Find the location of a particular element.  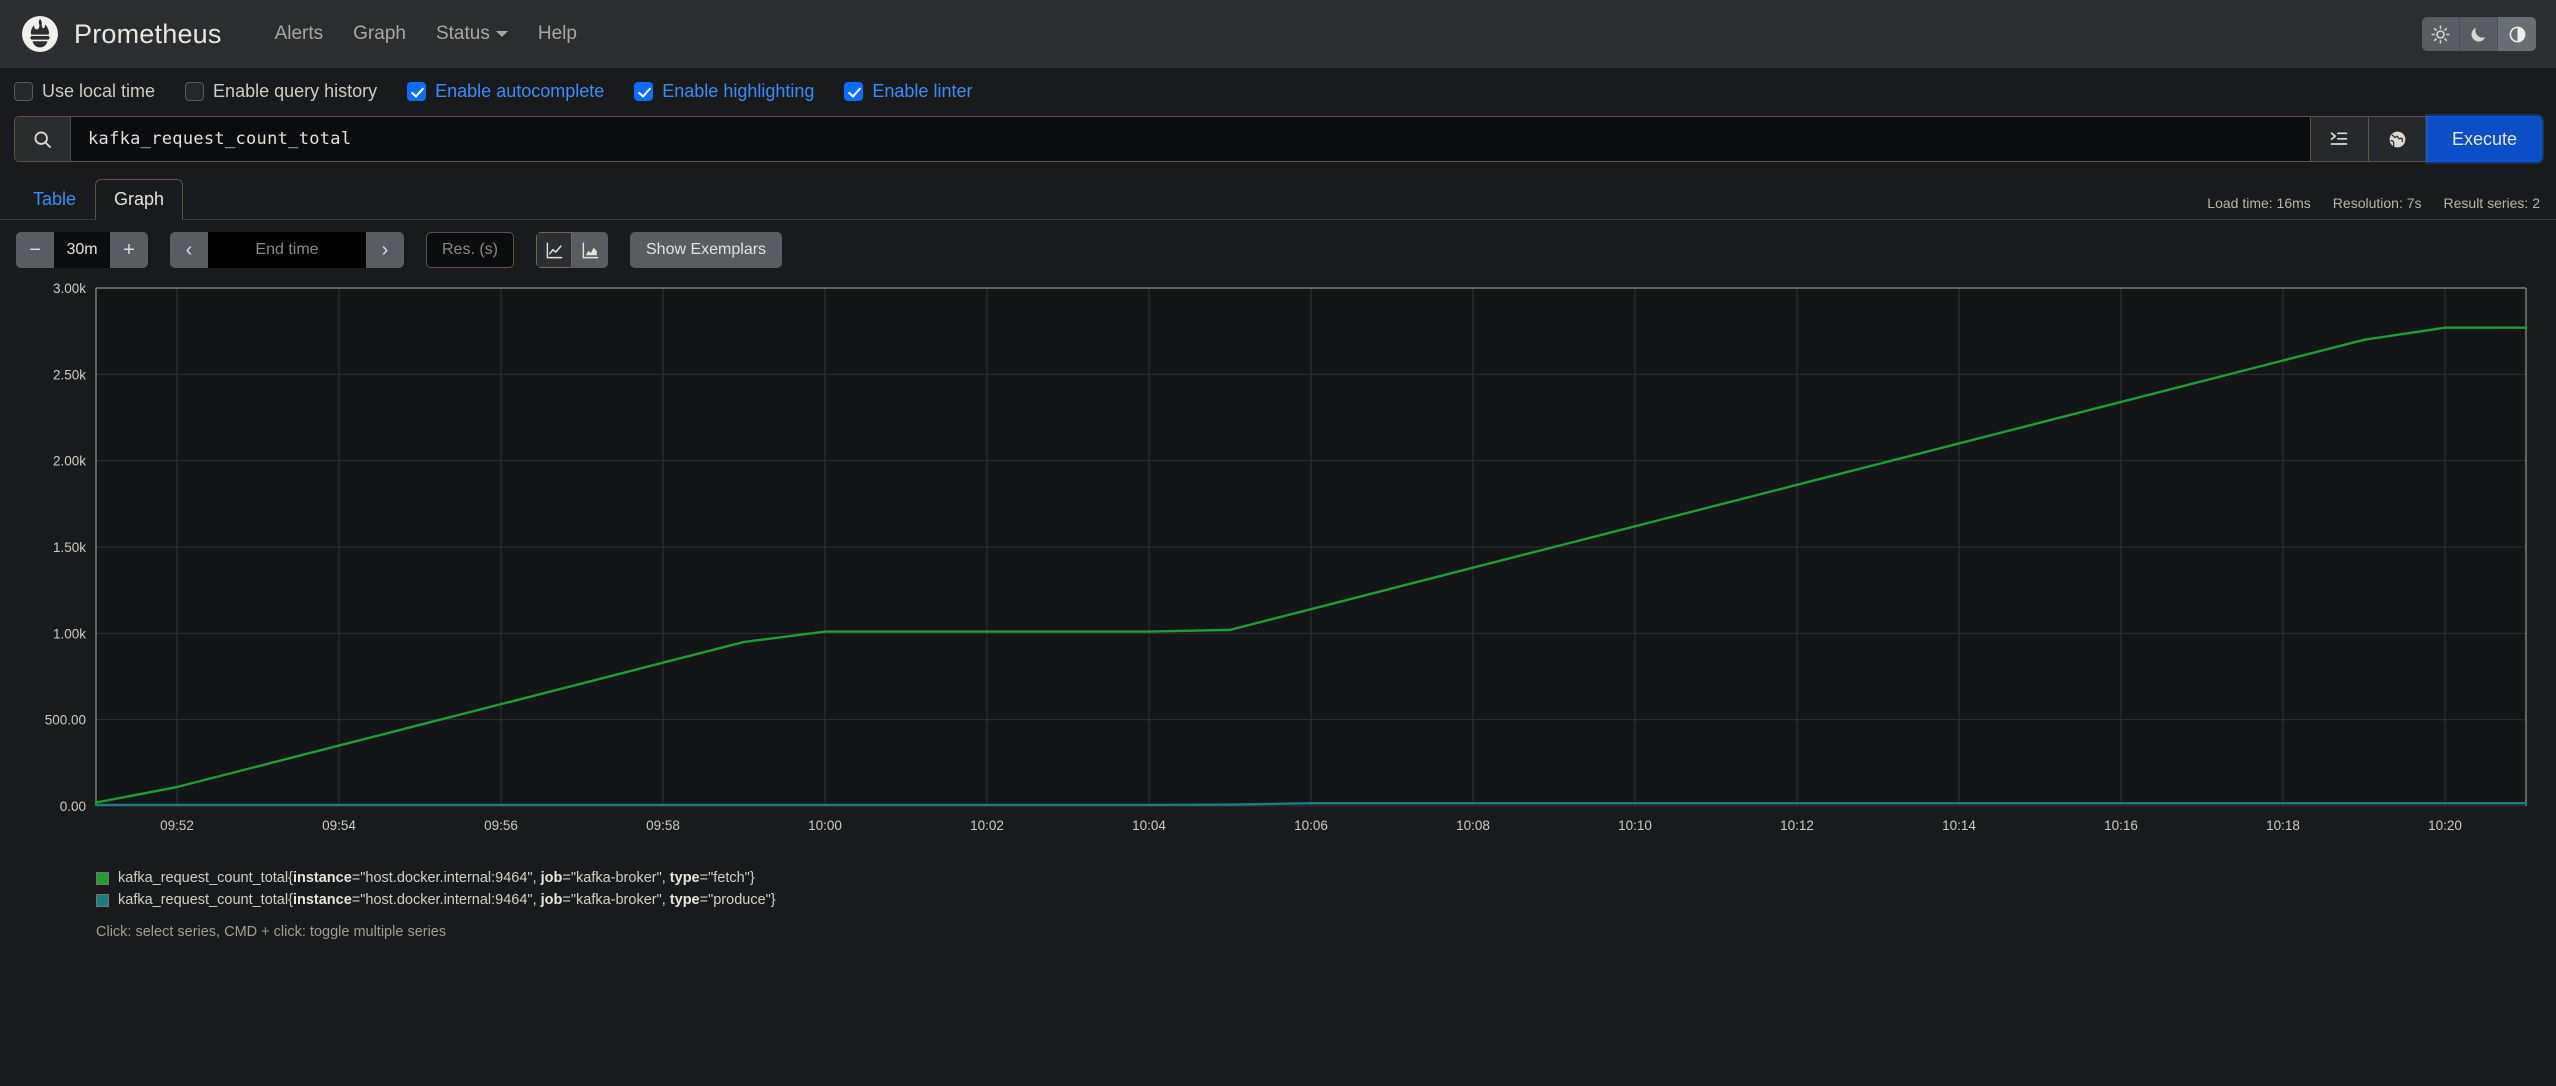

search-icon is located at coordinates (43, 139).